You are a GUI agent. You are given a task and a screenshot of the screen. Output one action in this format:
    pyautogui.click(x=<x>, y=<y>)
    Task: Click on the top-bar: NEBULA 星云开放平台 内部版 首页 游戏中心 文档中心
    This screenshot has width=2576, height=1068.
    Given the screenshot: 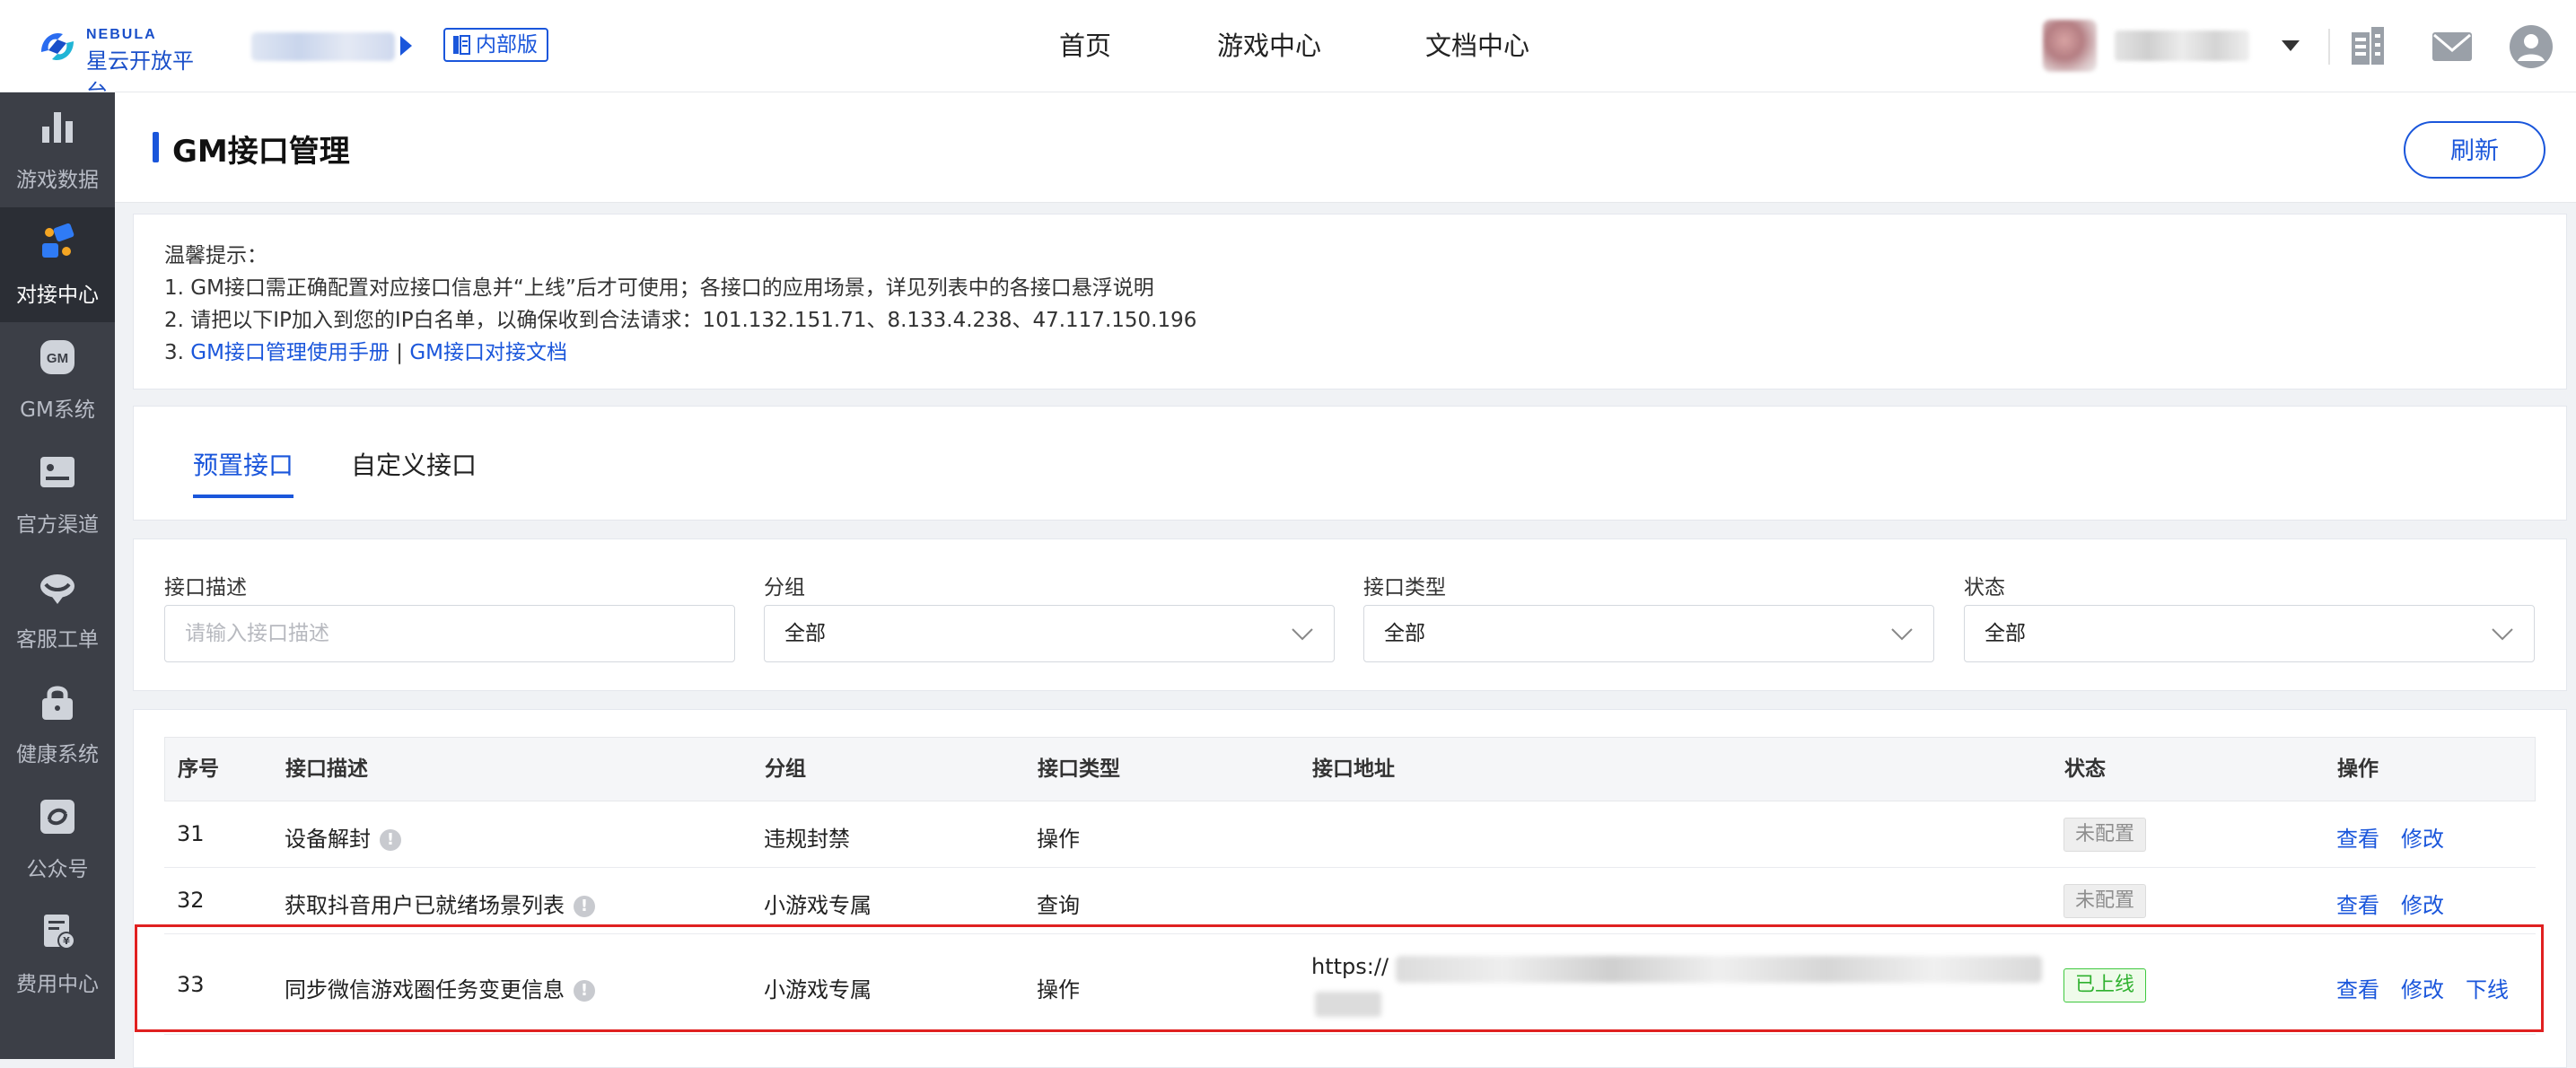 What is the action you would take?
    pyautogui.click(x=1288, y=52)
    